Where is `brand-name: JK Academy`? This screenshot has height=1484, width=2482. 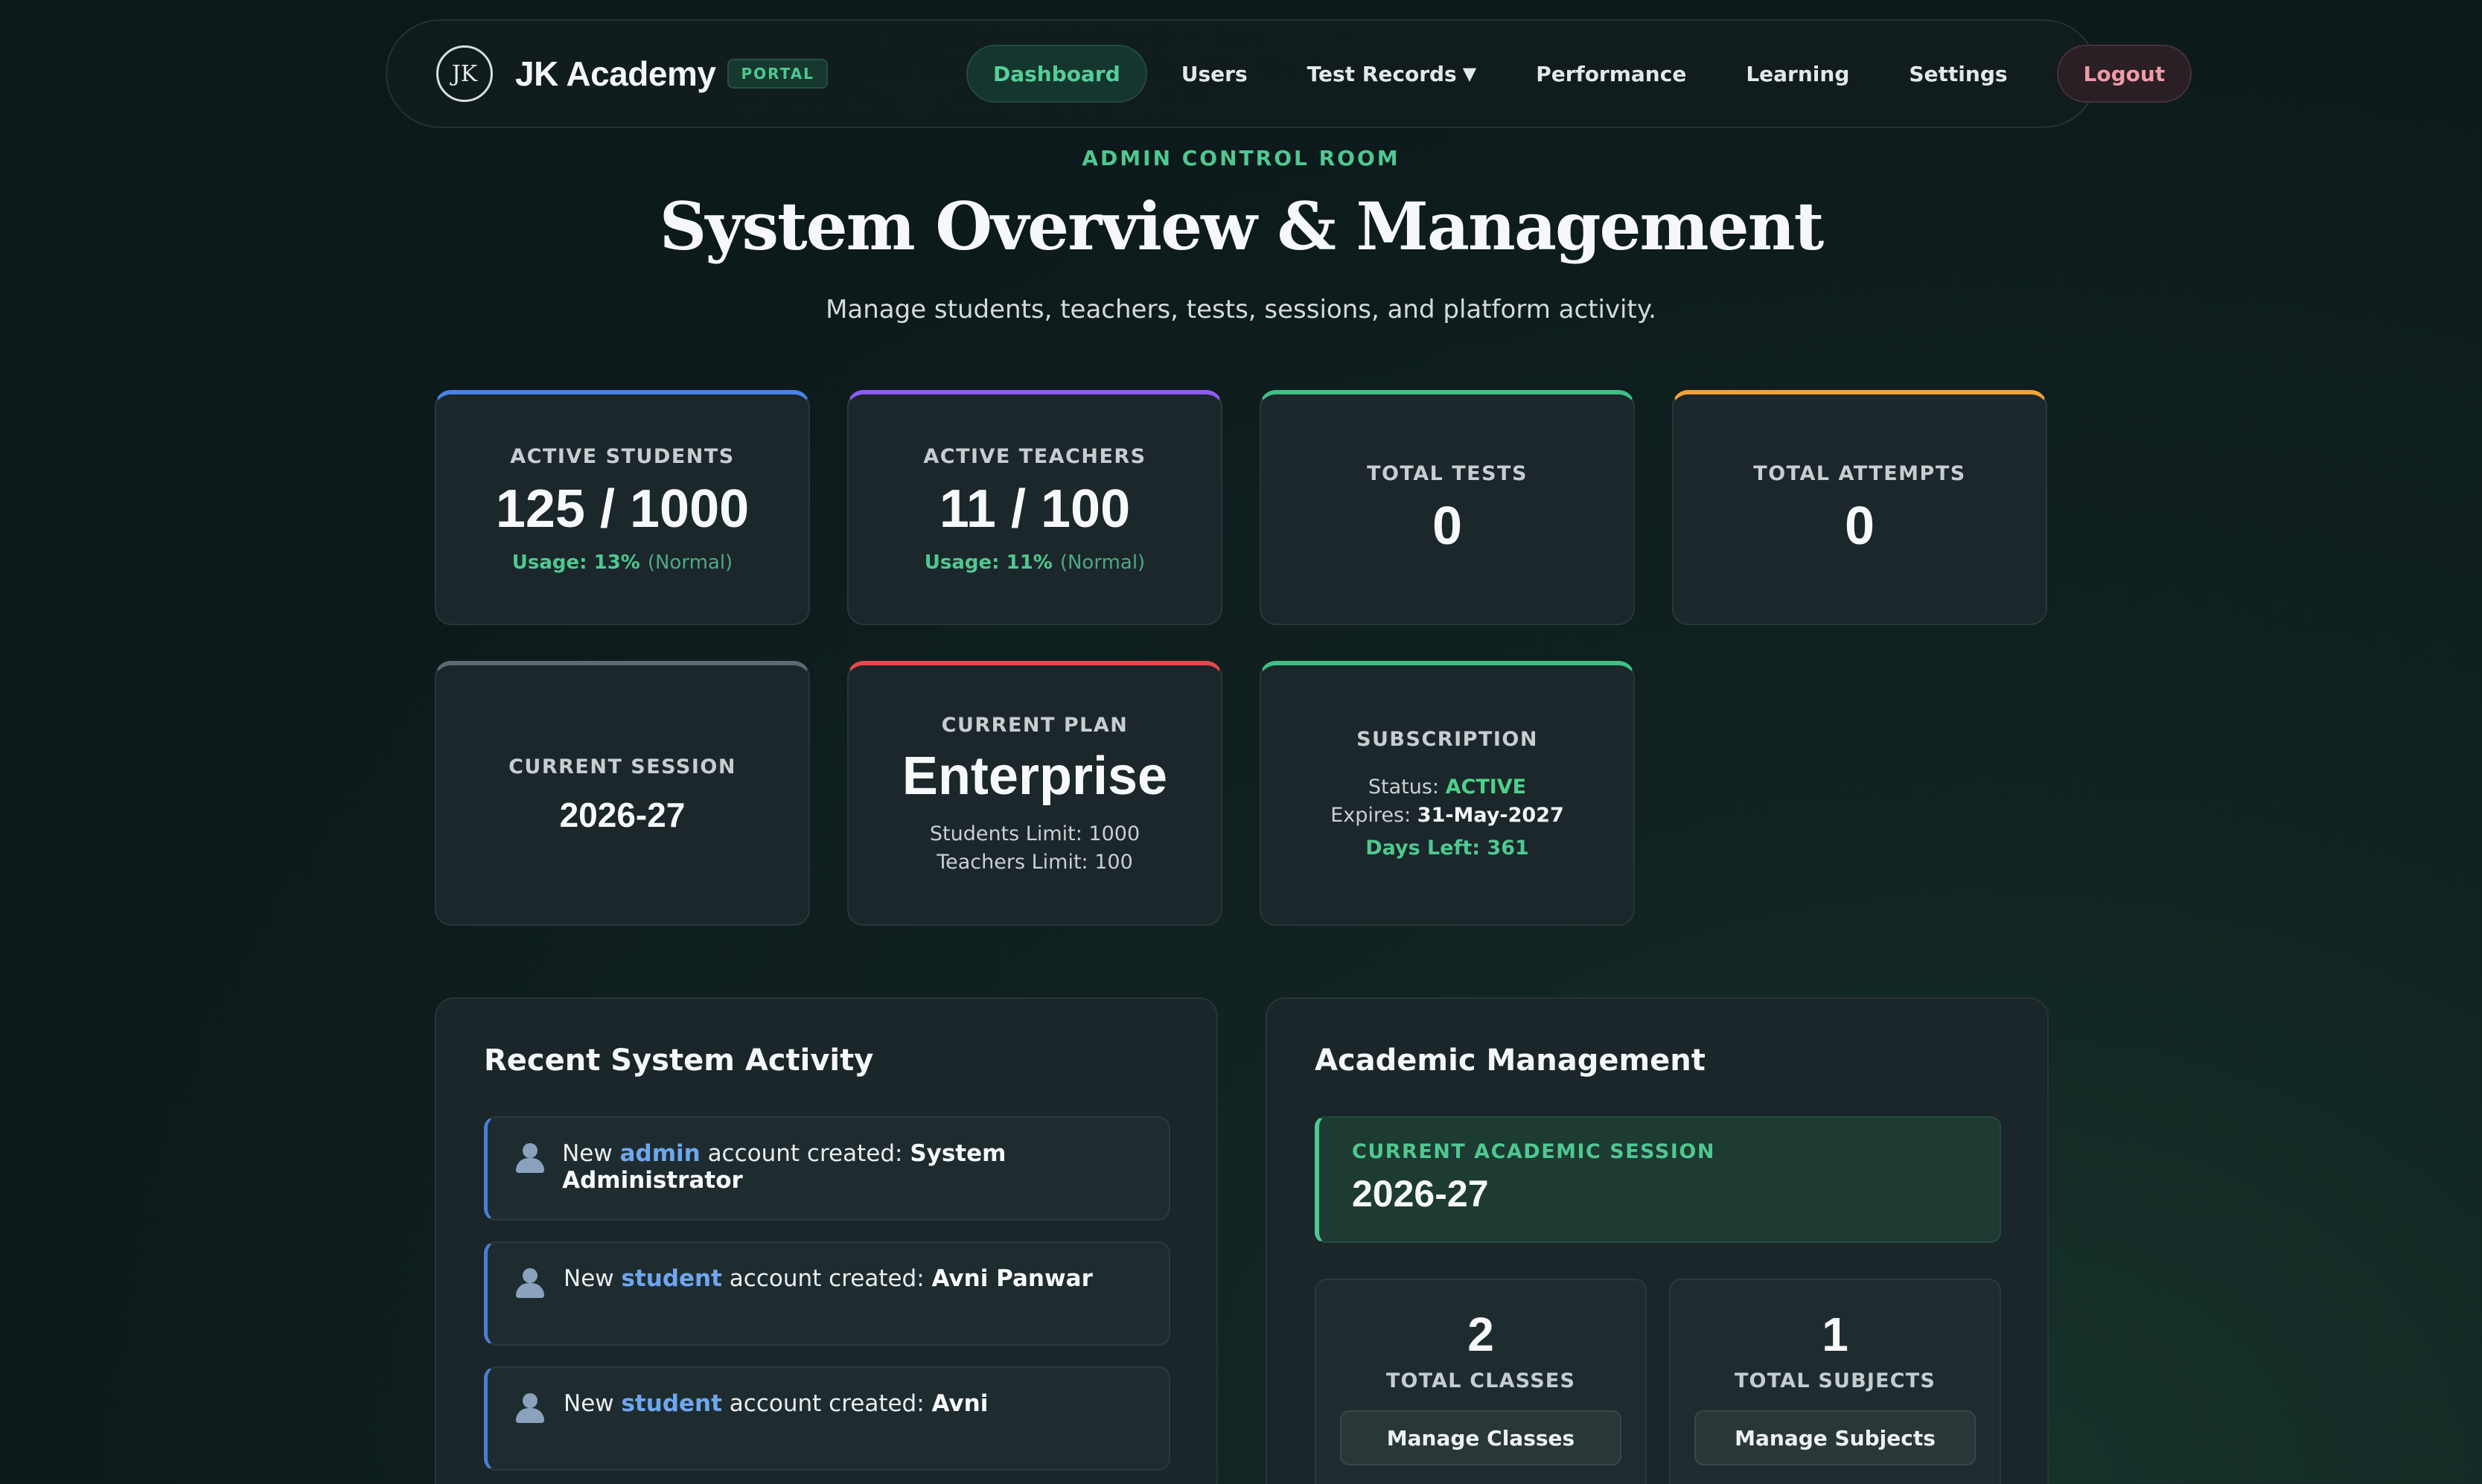 brand-name: JK Academy is located at coordinates (616, 73).